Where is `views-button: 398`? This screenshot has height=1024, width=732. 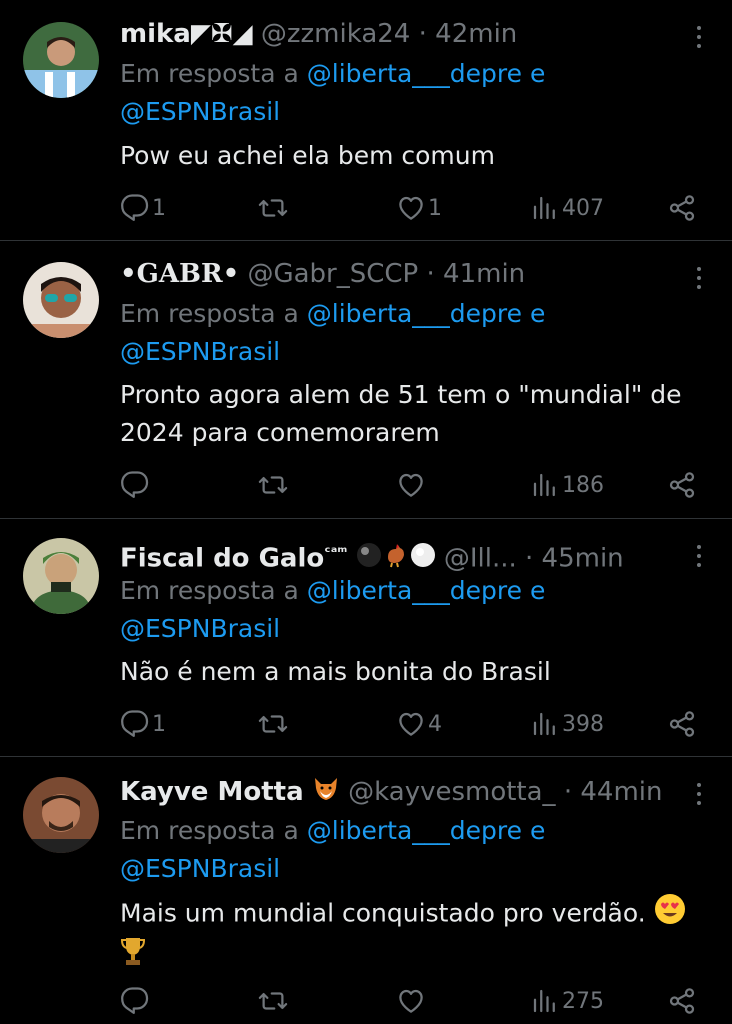 views-button: 398 is located at coordinates (567, 724).